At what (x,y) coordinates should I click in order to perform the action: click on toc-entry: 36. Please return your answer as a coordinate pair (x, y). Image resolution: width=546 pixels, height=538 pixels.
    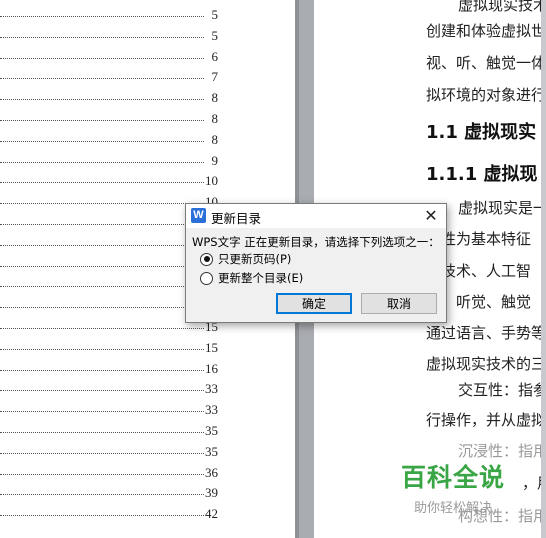
    Looking at the image, I should click on (109, 473).